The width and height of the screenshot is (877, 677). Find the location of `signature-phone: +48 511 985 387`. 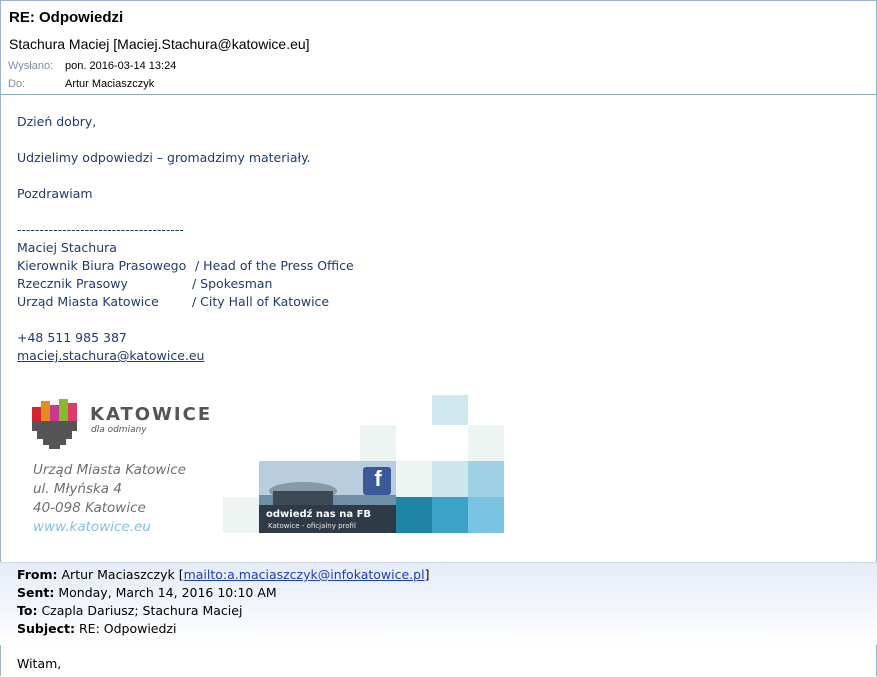

signature-phone: +48 511 985 387 is located at coordinates (72, 337).